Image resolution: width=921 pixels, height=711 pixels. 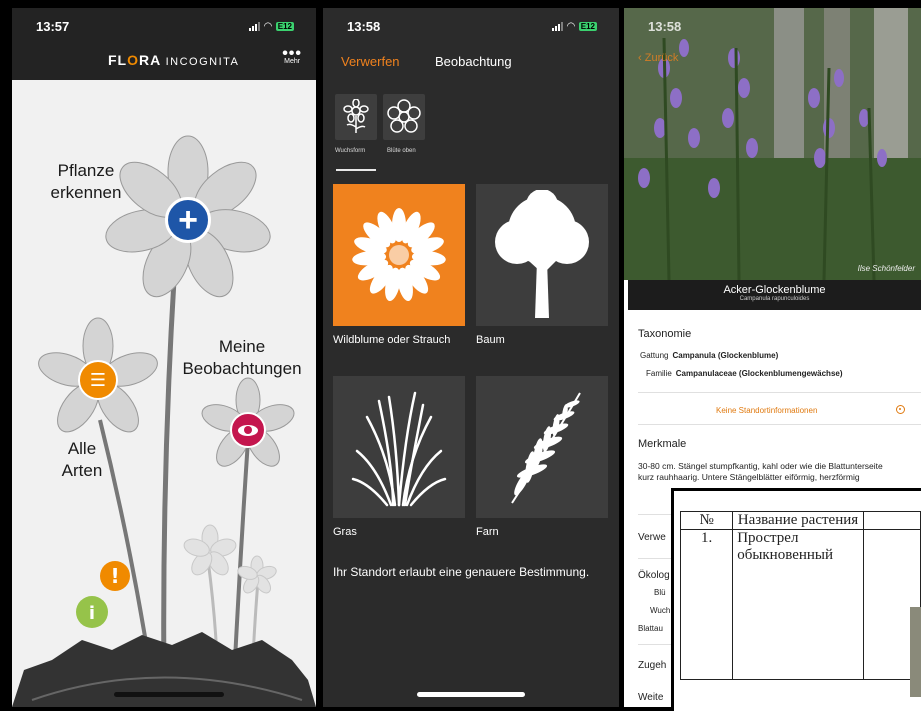 I want to click on row-number: 1., so click(x=706, y=604).